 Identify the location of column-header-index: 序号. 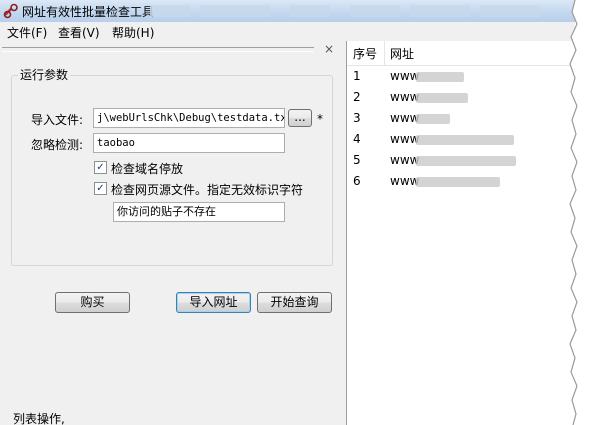
(365, 53).